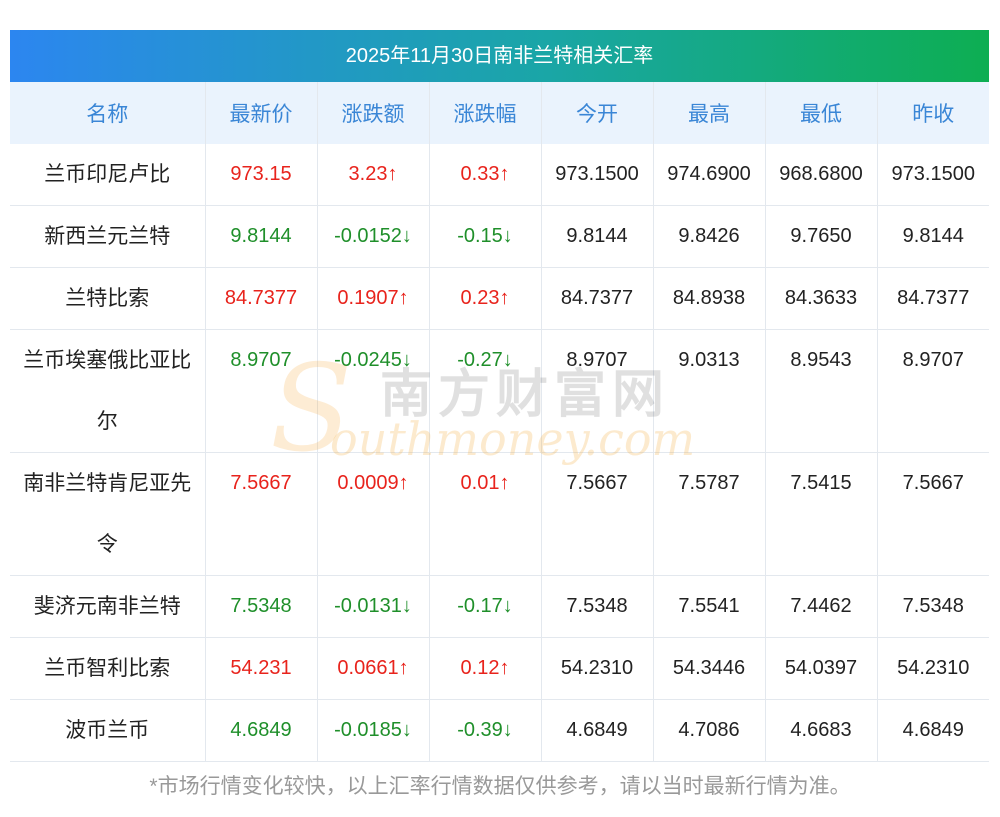  What do you see at coordinates (261, 606) in the screenshot?
I see `cell-latest: 7.5348` at bounding box center [261, 606].